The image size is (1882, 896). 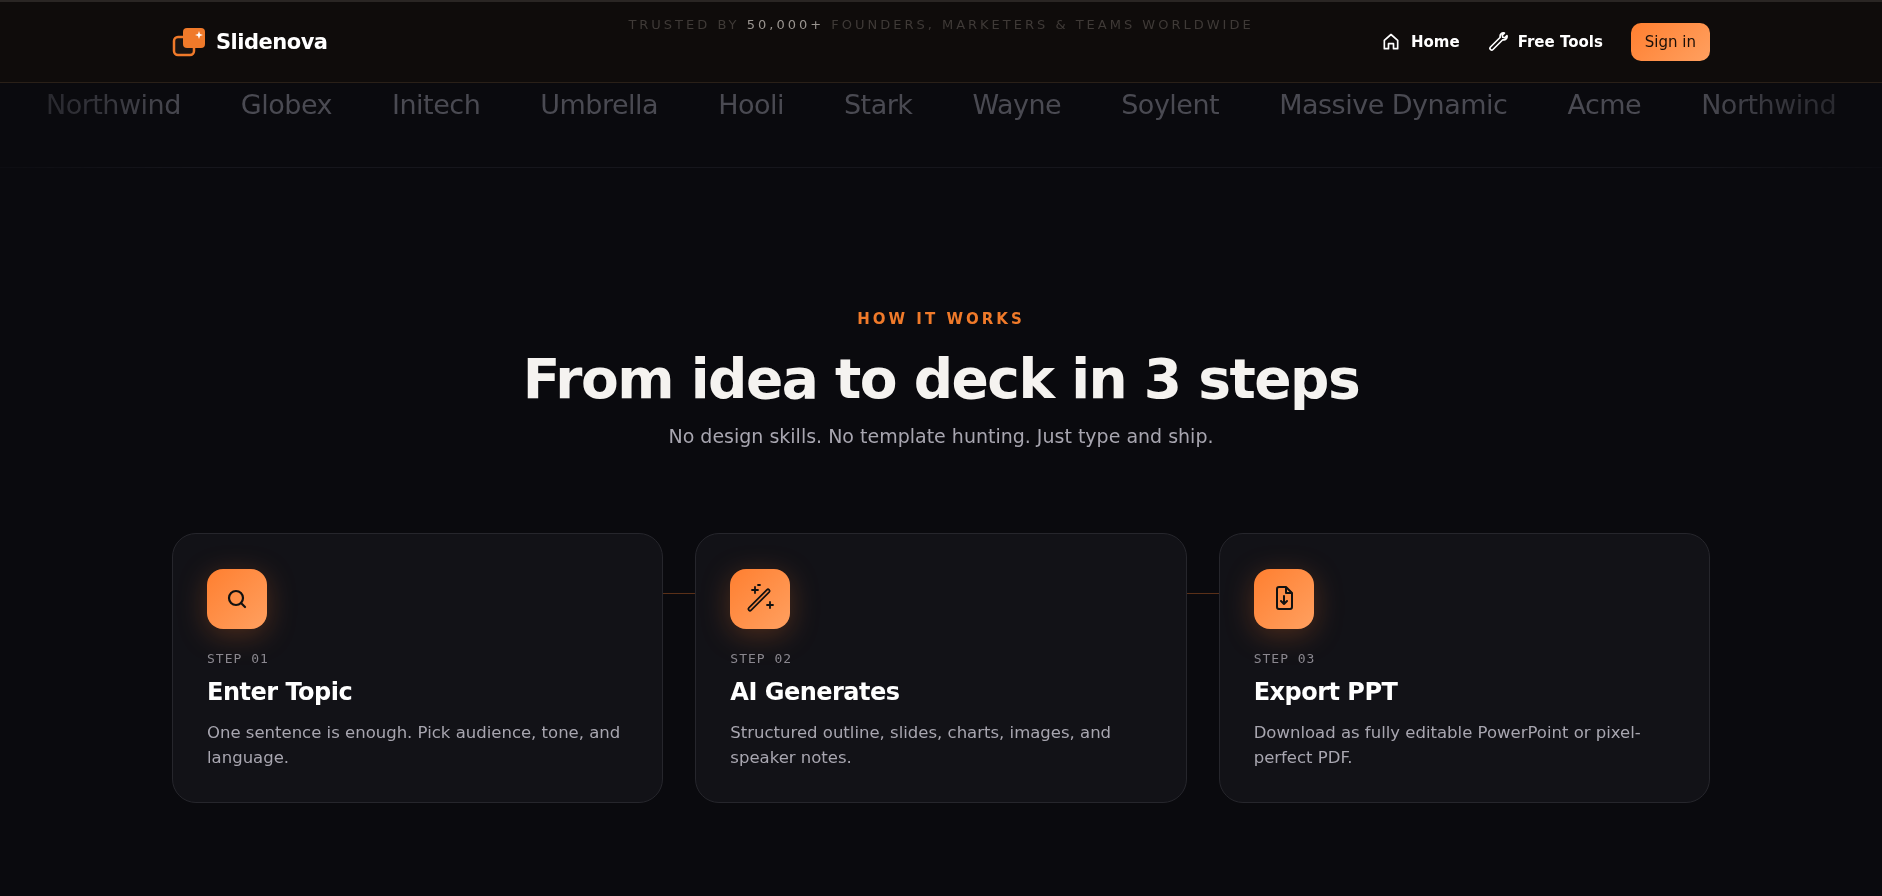 What do you see at coordinates (941, 436) in the screenshot?
I see `section-subtitle: No design skills. No template hunting. Just type and ship.` at bounding box center [941, 436].